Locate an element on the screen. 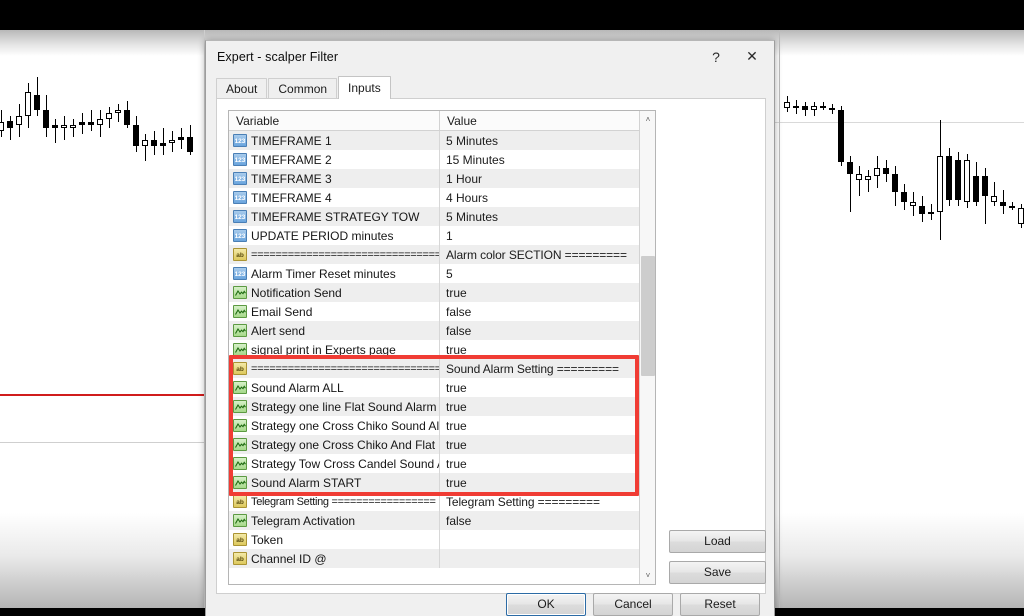 This screenshot has height=616, width=1024. load-button: Load is located at coordinates (717, 541).